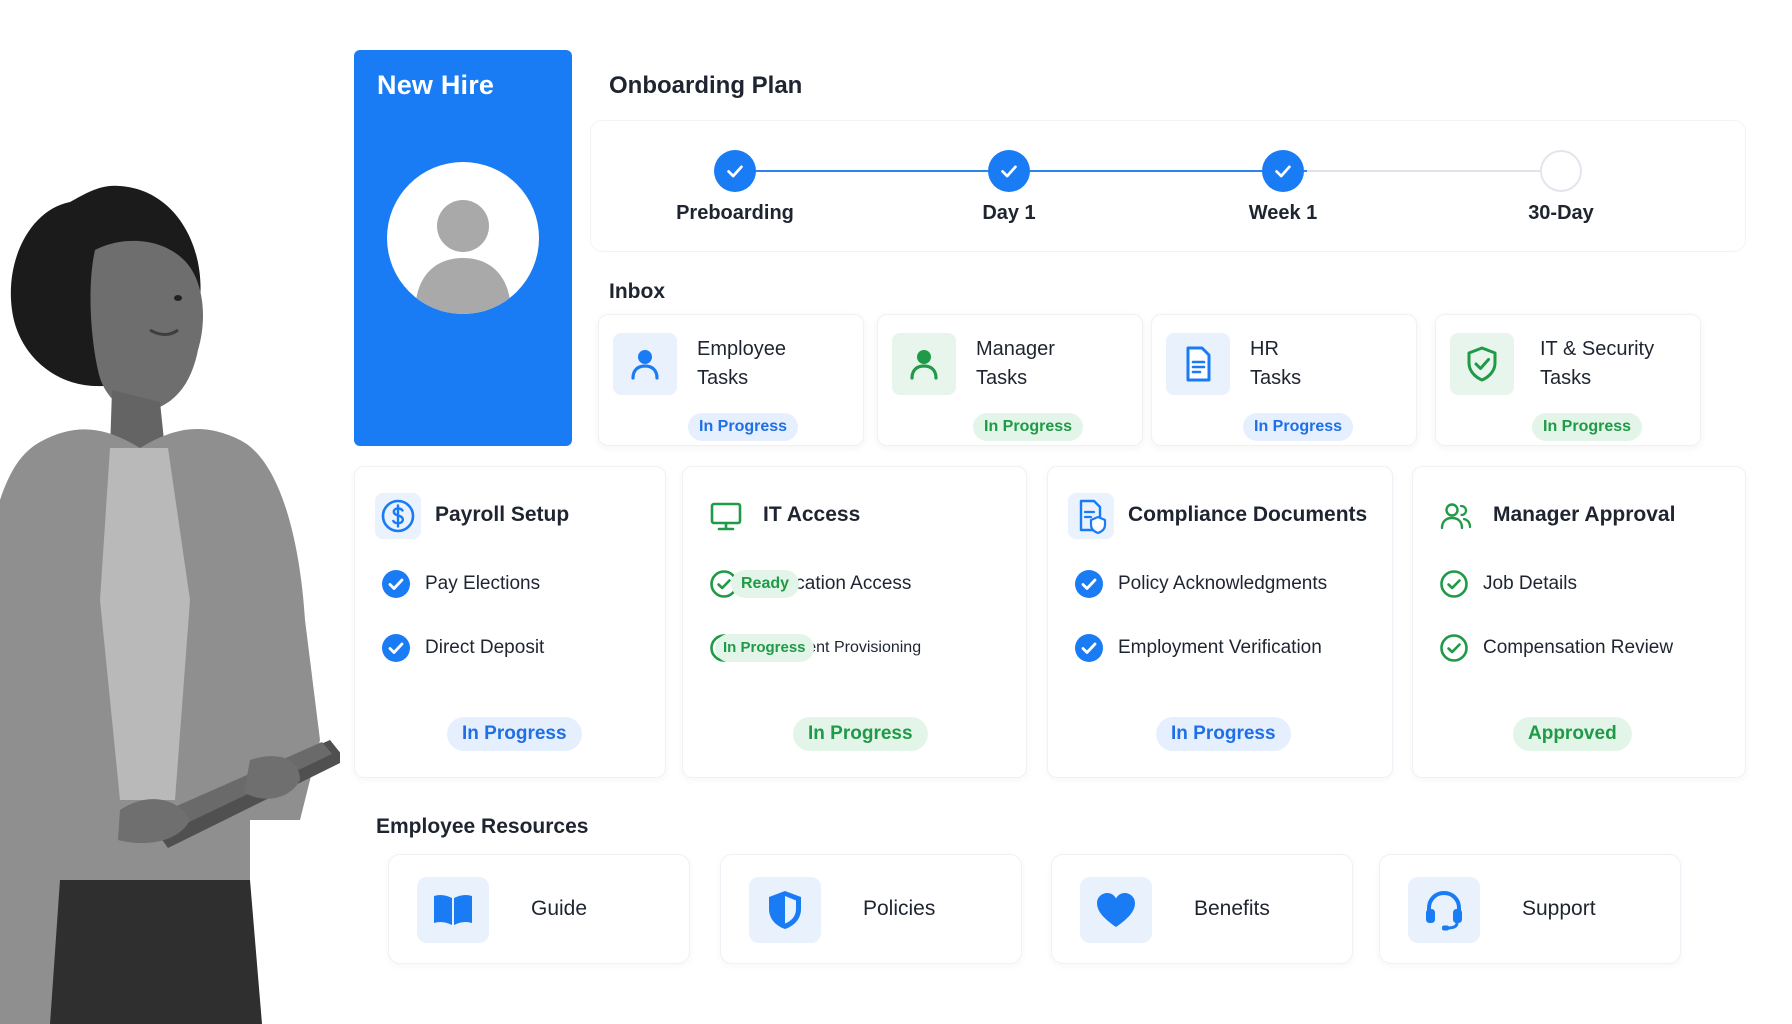  I want to click on document-icon, so click(1198, 364).